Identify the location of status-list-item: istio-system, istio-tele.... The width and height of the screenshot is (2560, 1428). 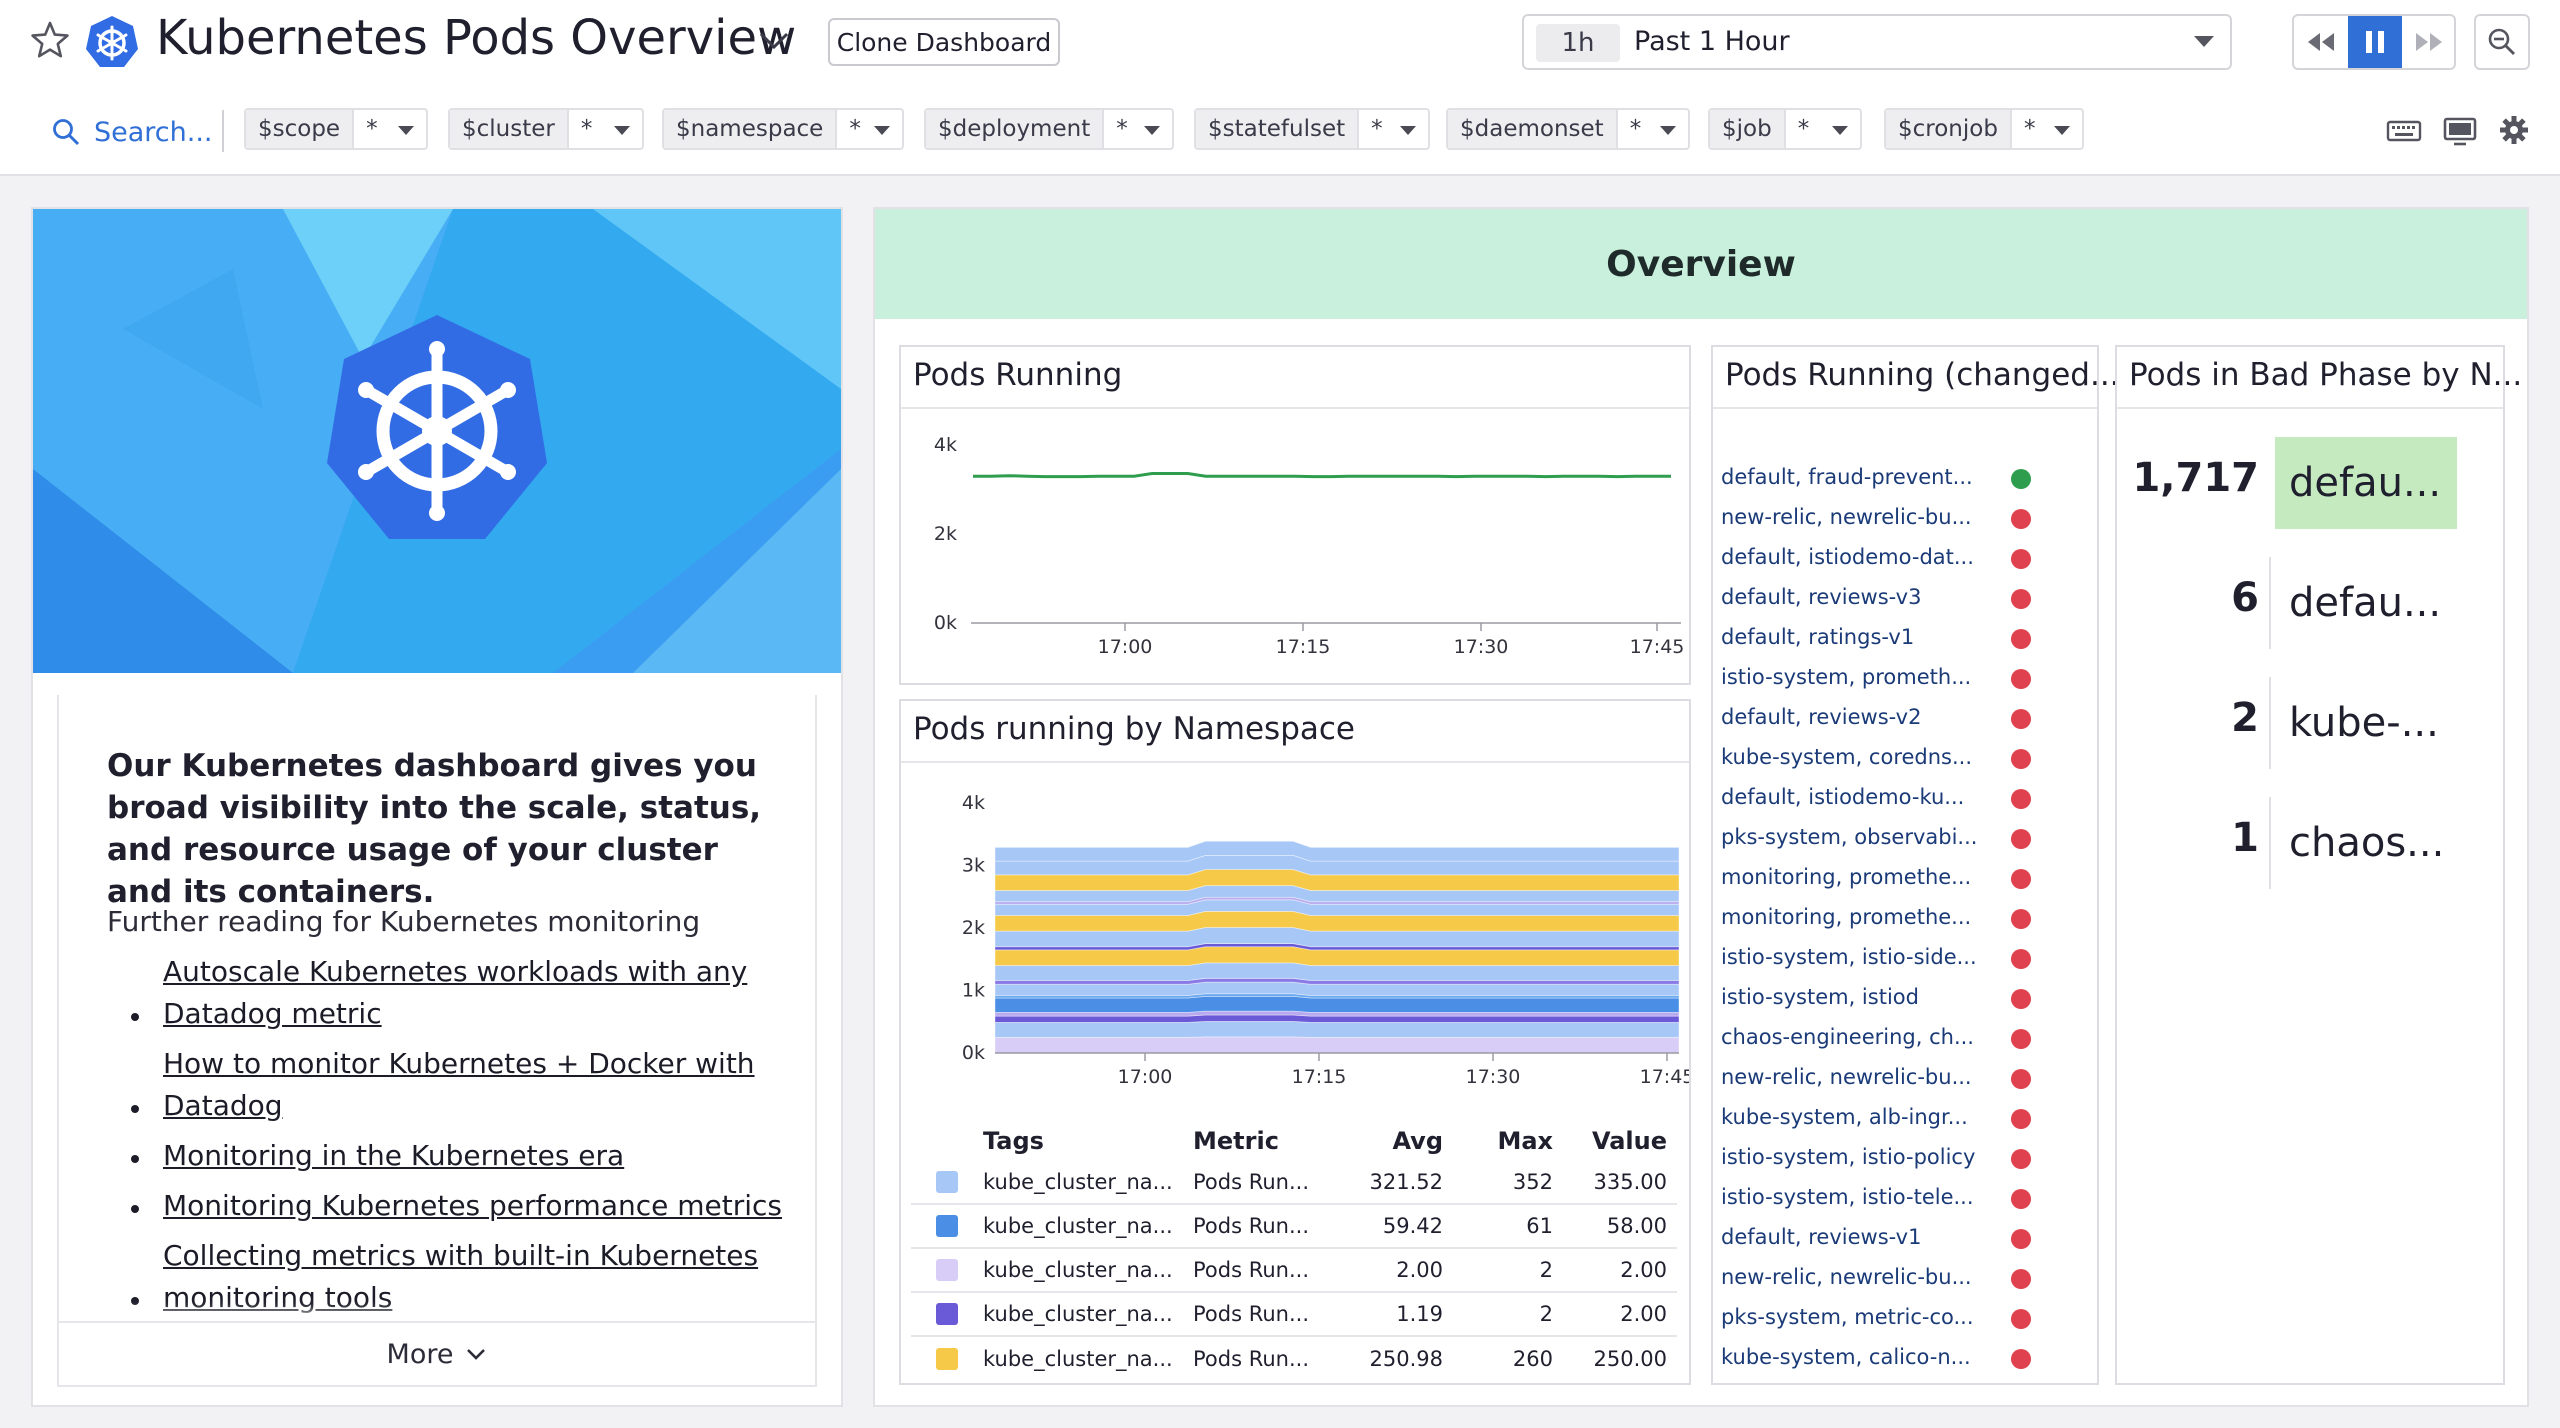
(1906, 1197).